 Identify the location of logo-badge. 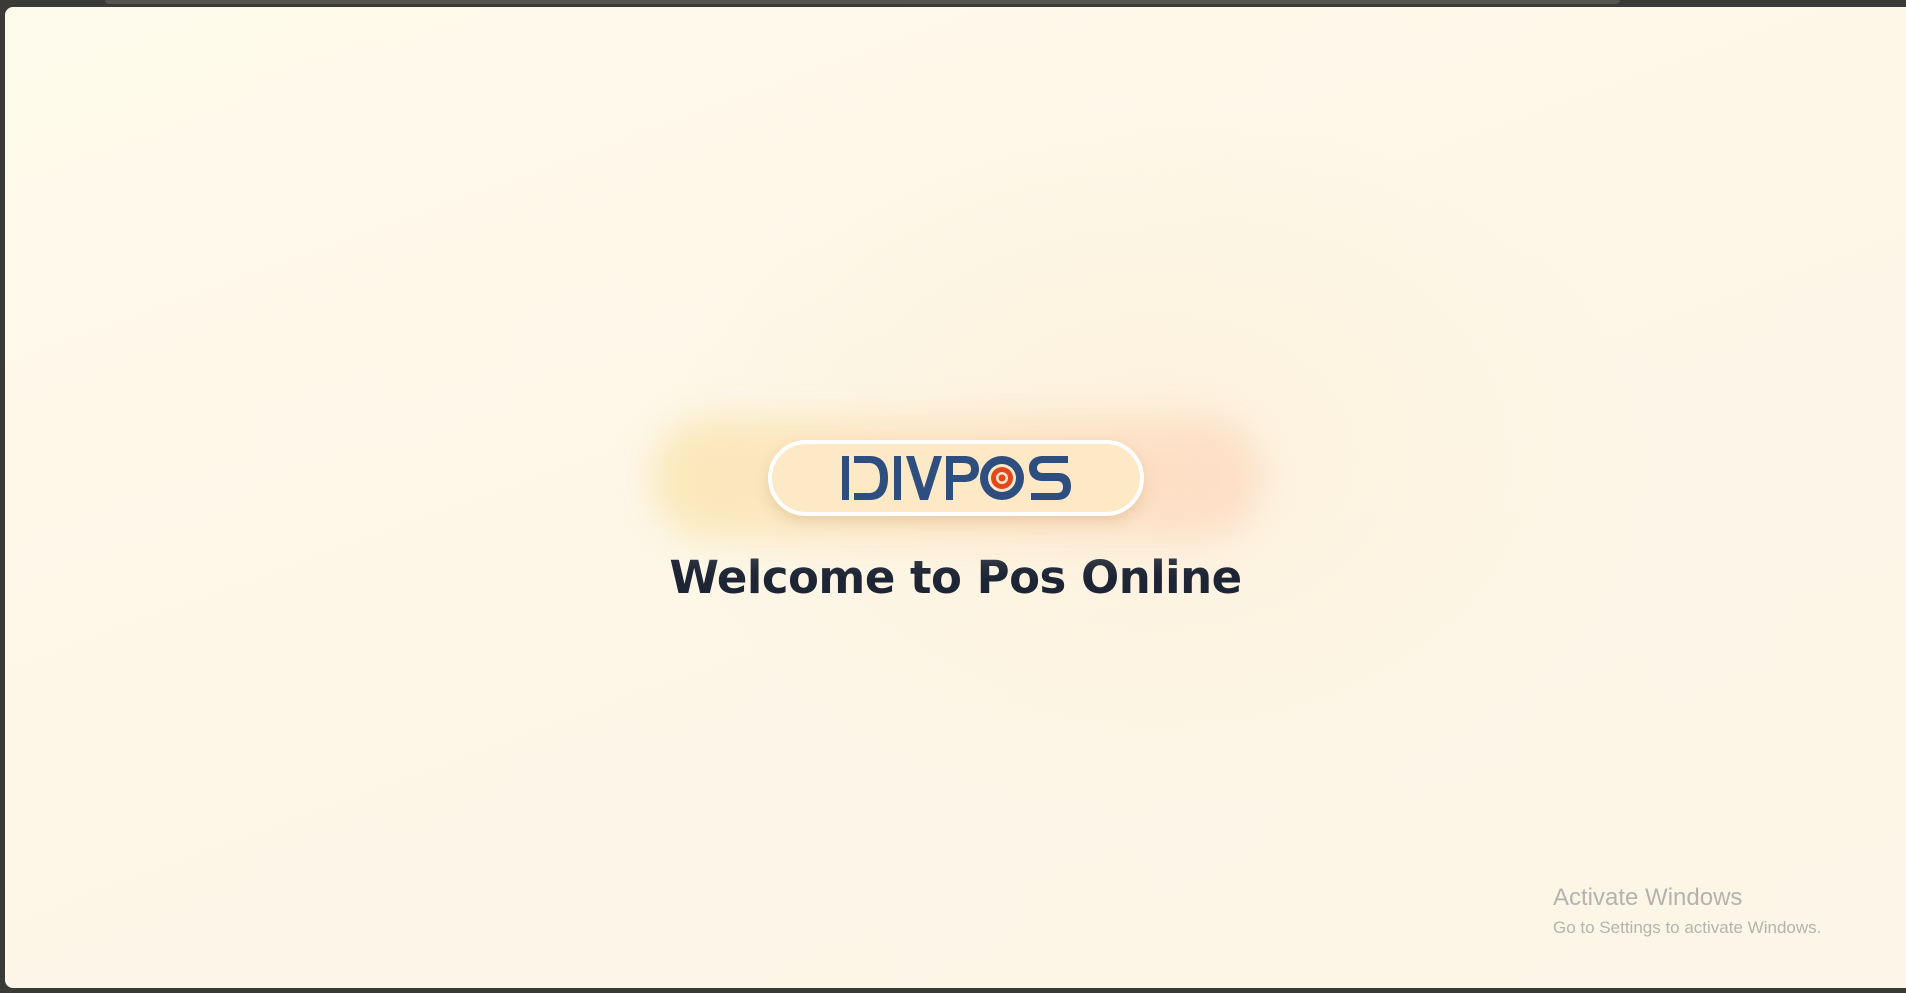
(955, 478).